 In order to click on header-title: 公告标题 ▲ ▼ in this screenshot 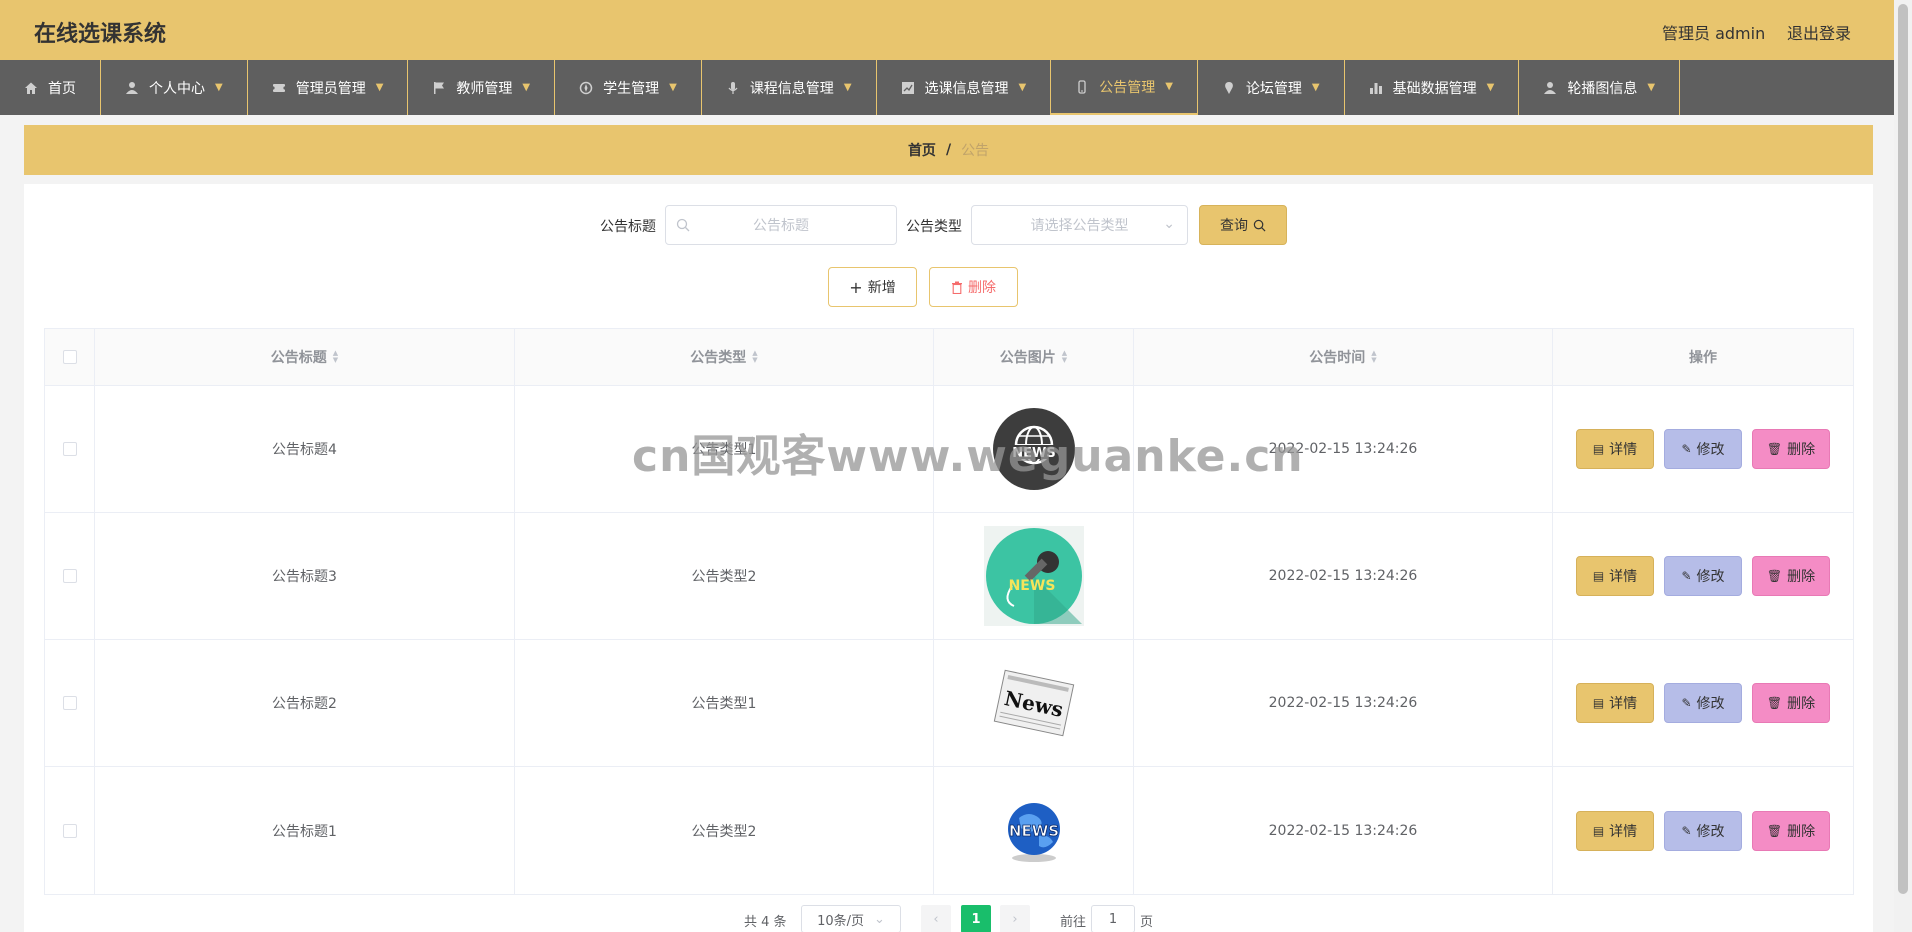, I will do `click(305, 357)`.